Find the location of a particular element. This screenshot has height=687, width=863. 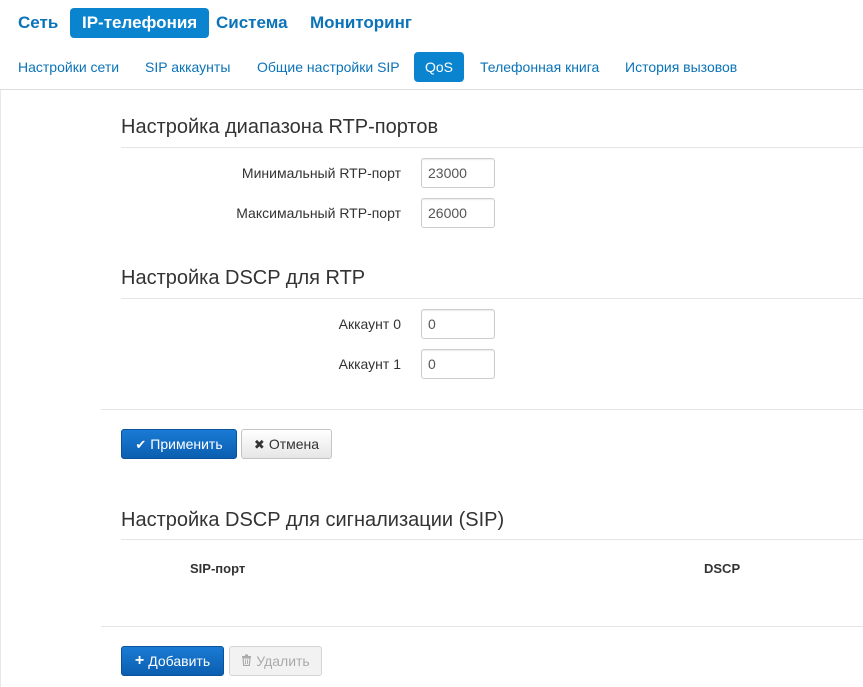

add-button-label: Добавить is located at coordinates (179, 661).